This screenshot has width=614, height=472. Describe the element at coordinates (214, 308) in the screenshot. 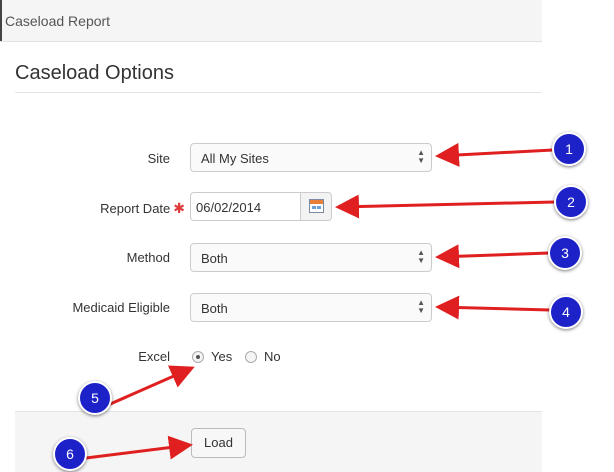

I see `medicaid-eligible-select-value: Both` at that location.